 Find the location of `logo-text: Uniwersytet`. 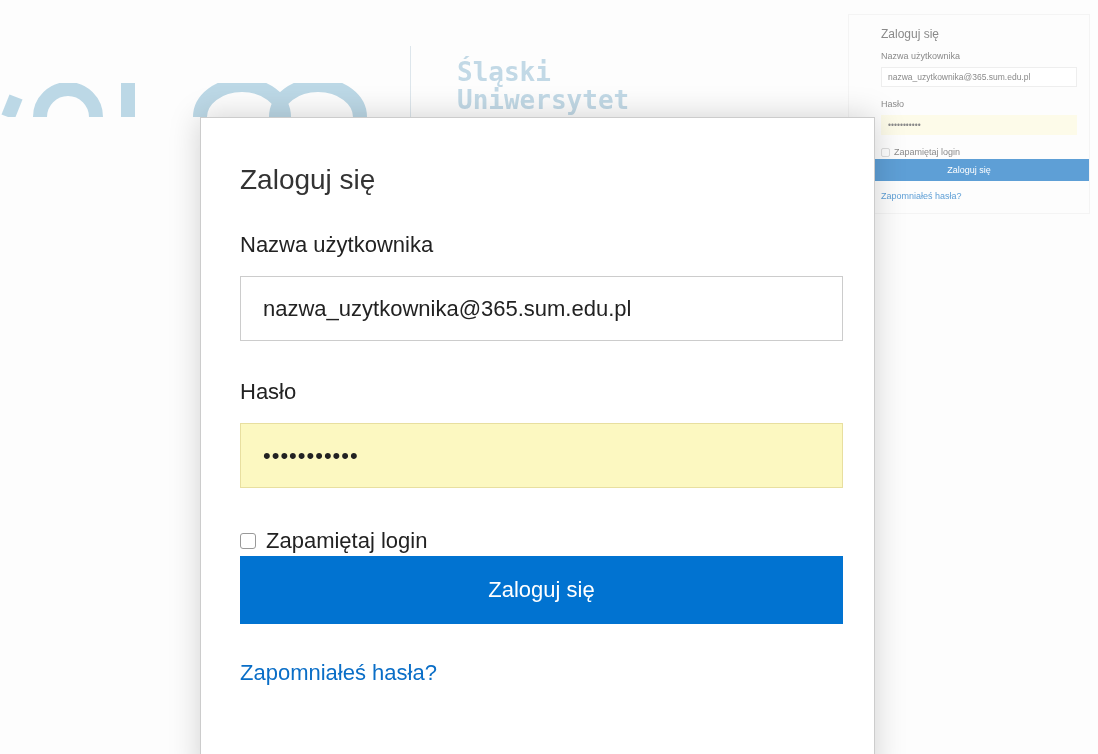

logo-text: Uniwersytet is located at coordinates (543, 100).